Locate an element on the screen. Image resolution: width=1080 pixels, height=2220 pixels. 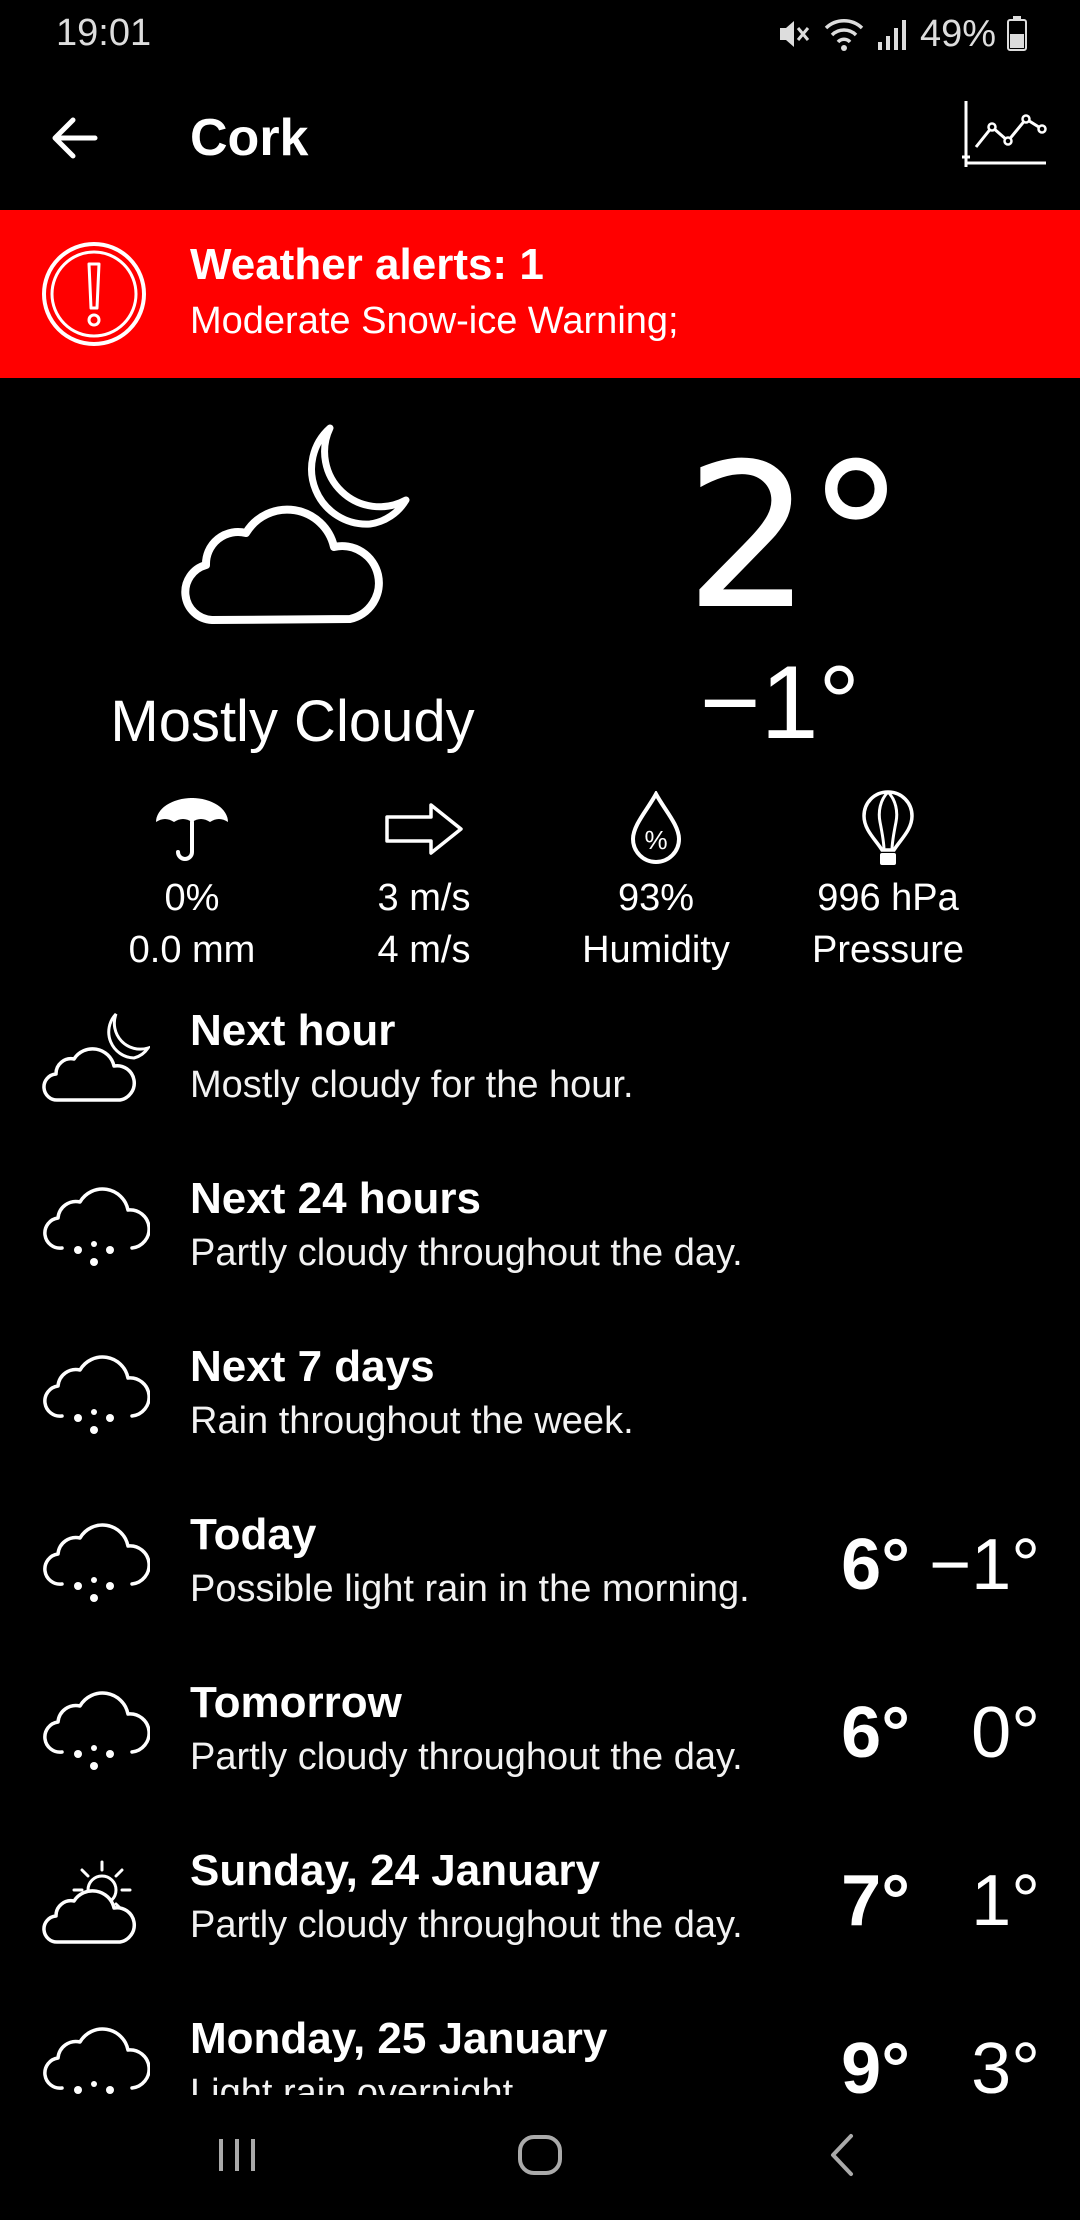
wind-speed: 3 m/s is located at coordinates (424, 898).